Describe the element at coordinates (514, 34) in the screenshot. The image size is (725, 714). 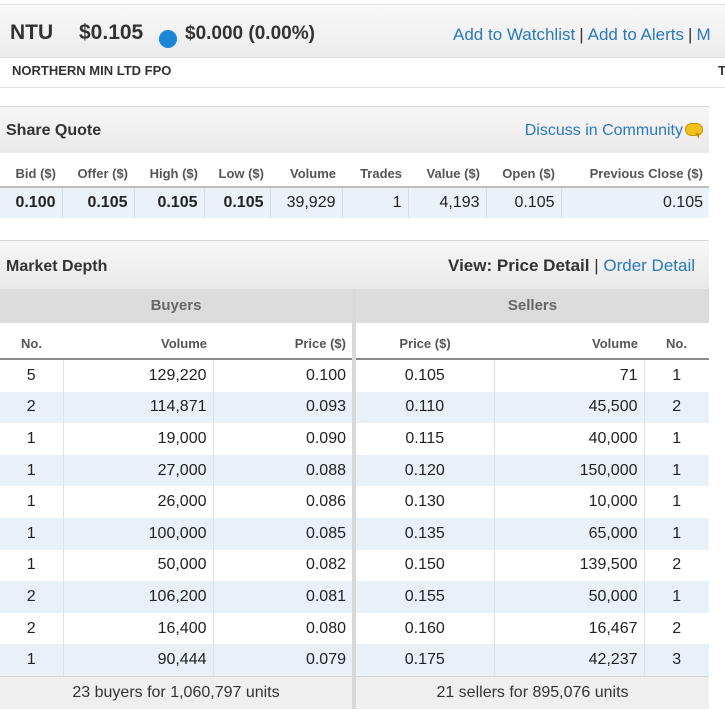
I see `add-to-watchlist-link: Add to Watchlist` at that location.